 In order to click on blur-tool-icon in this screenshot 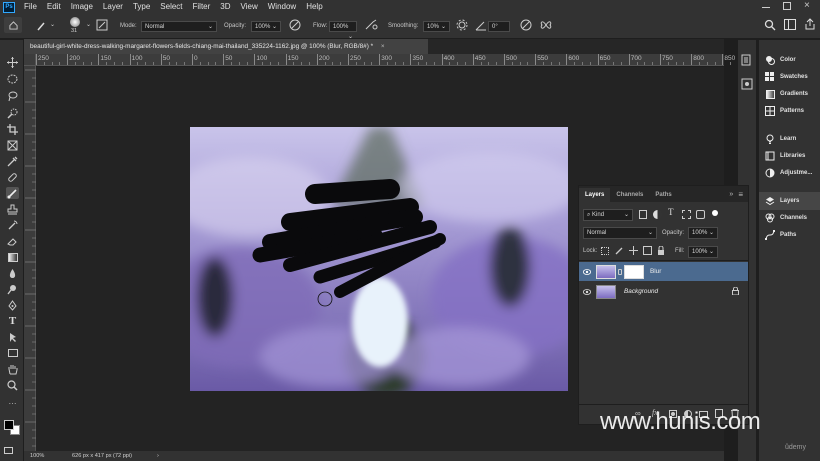, I will do `click(12, 273)`.